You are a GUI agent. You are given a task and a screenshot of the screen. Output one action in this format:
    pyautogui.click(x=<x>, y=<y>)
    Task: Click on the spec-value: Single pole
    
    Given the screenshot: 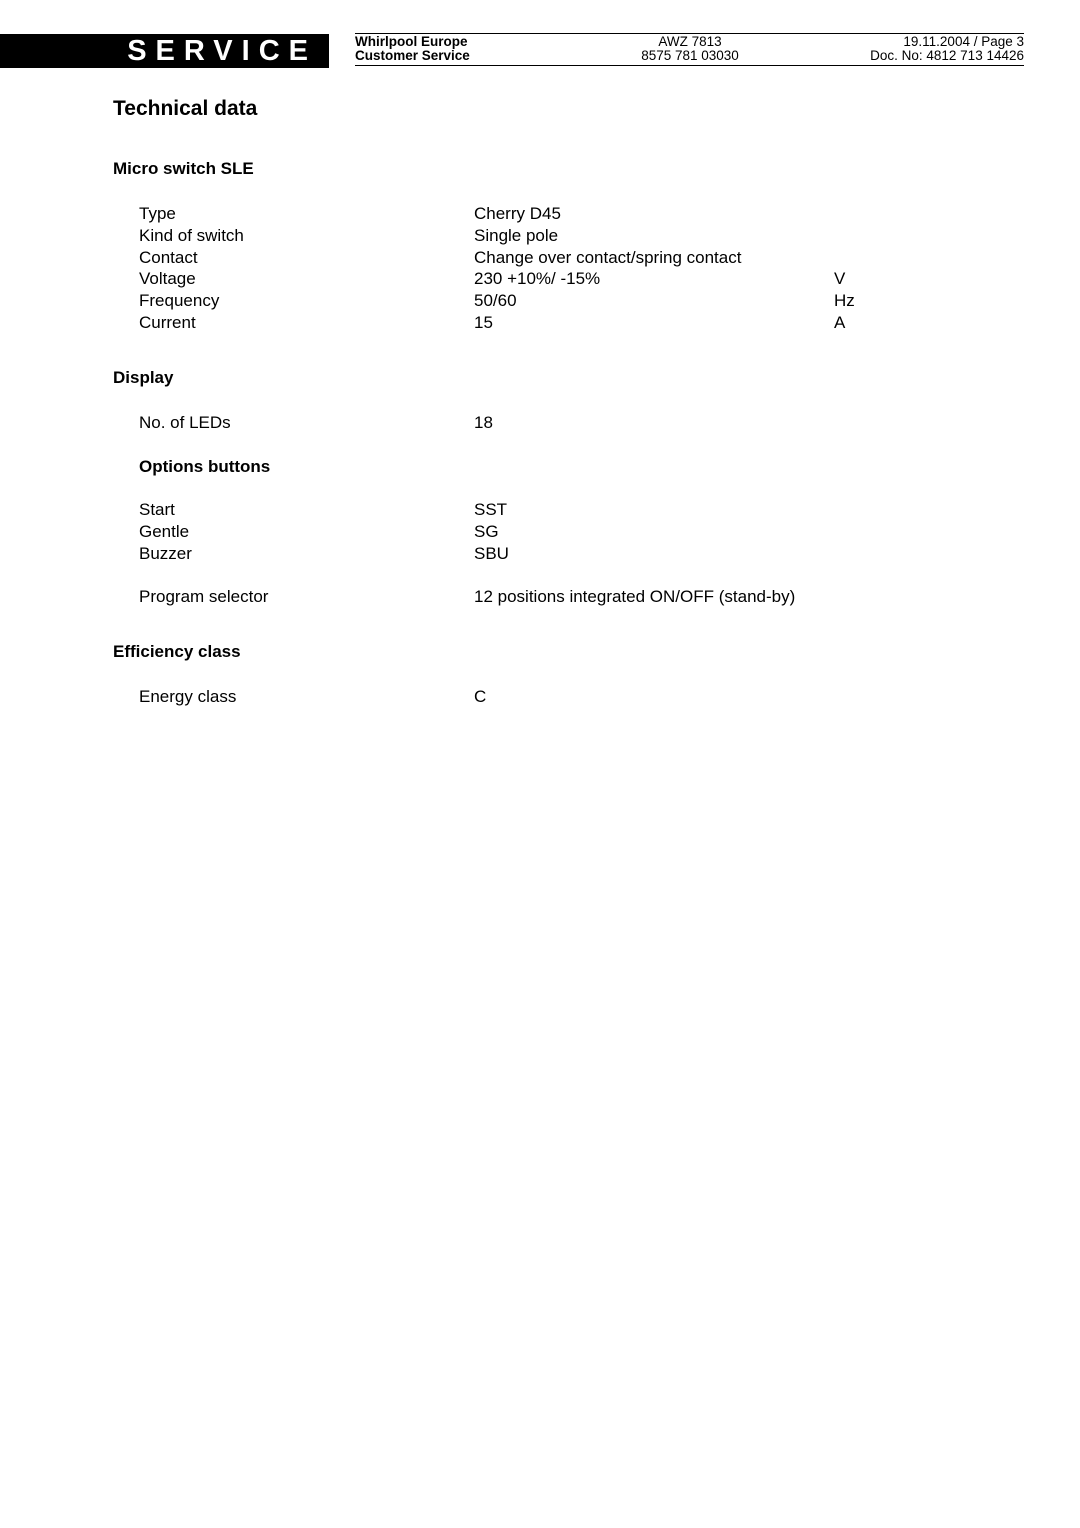 What is the action you would take?
    pyautogui.click(x=516, y=235)
    